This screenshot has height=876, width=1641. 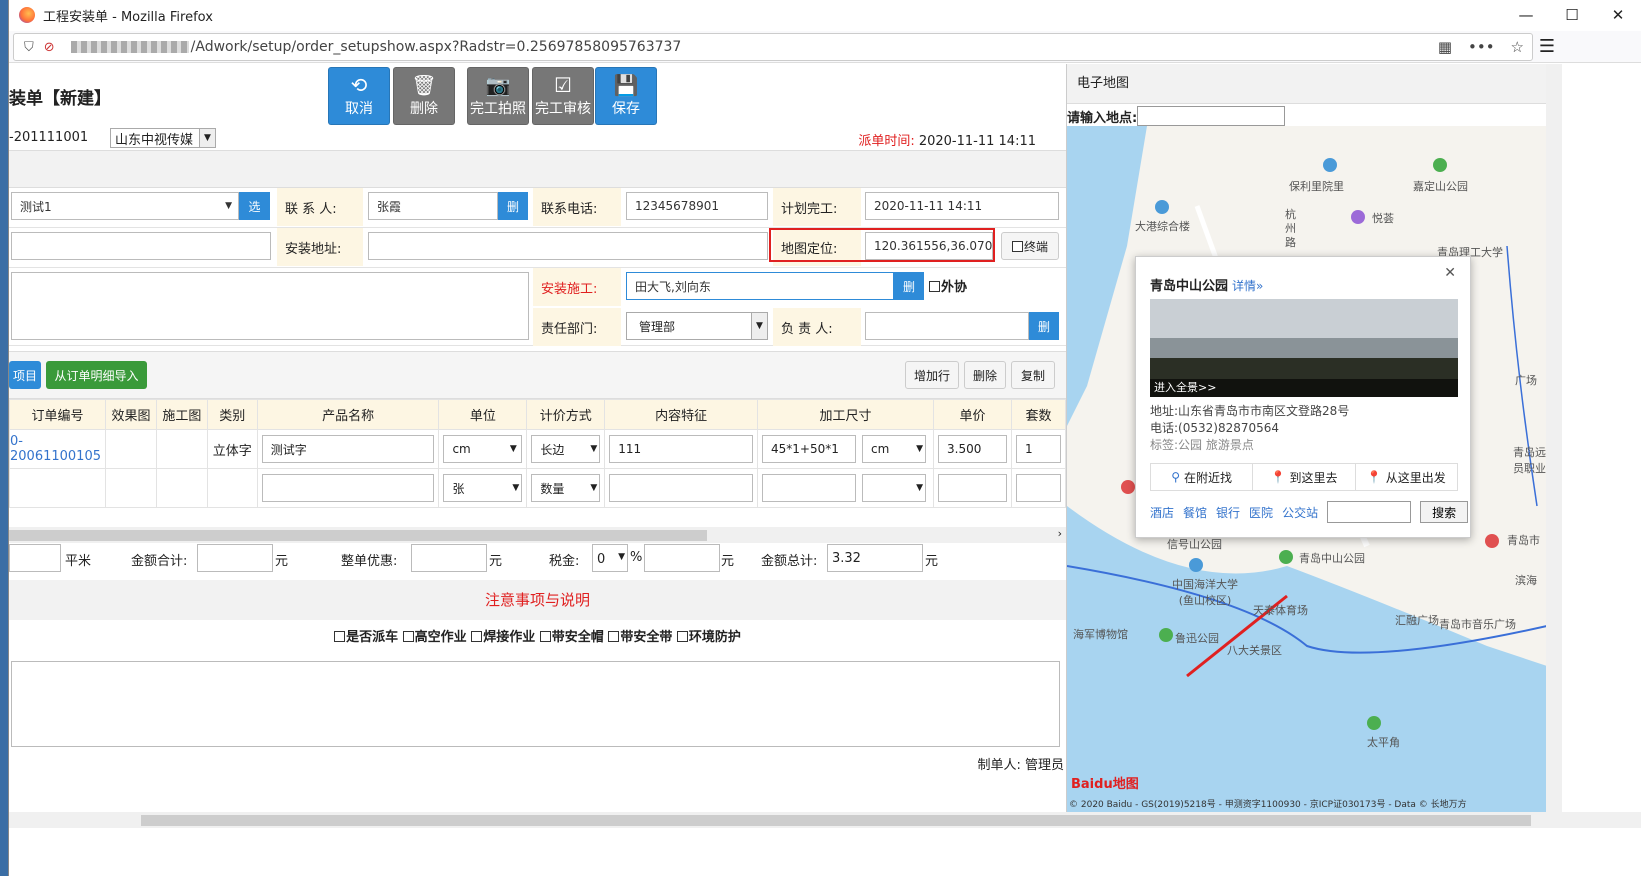 What do you see at coordinates (535, 704) in the screenshot?
I see `notes-textarea` at bounding box center [535, 704].